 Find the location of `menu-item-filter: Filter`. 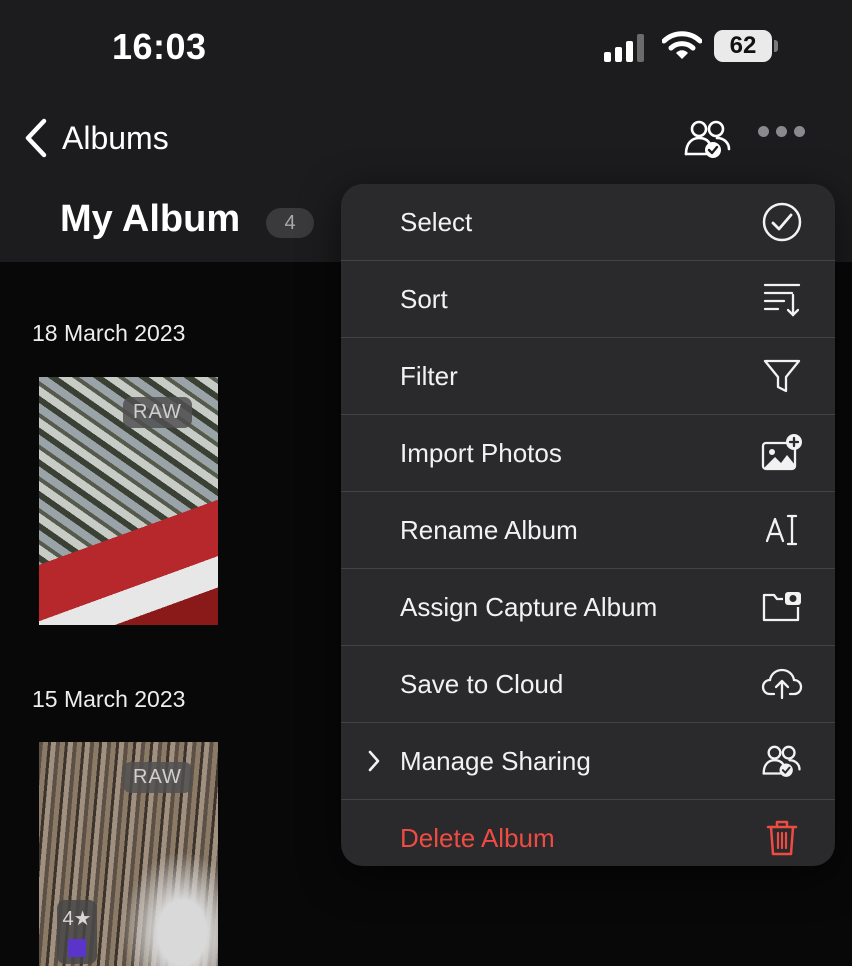

menu-item-filter: Filter is located at coordinates (588, 376).